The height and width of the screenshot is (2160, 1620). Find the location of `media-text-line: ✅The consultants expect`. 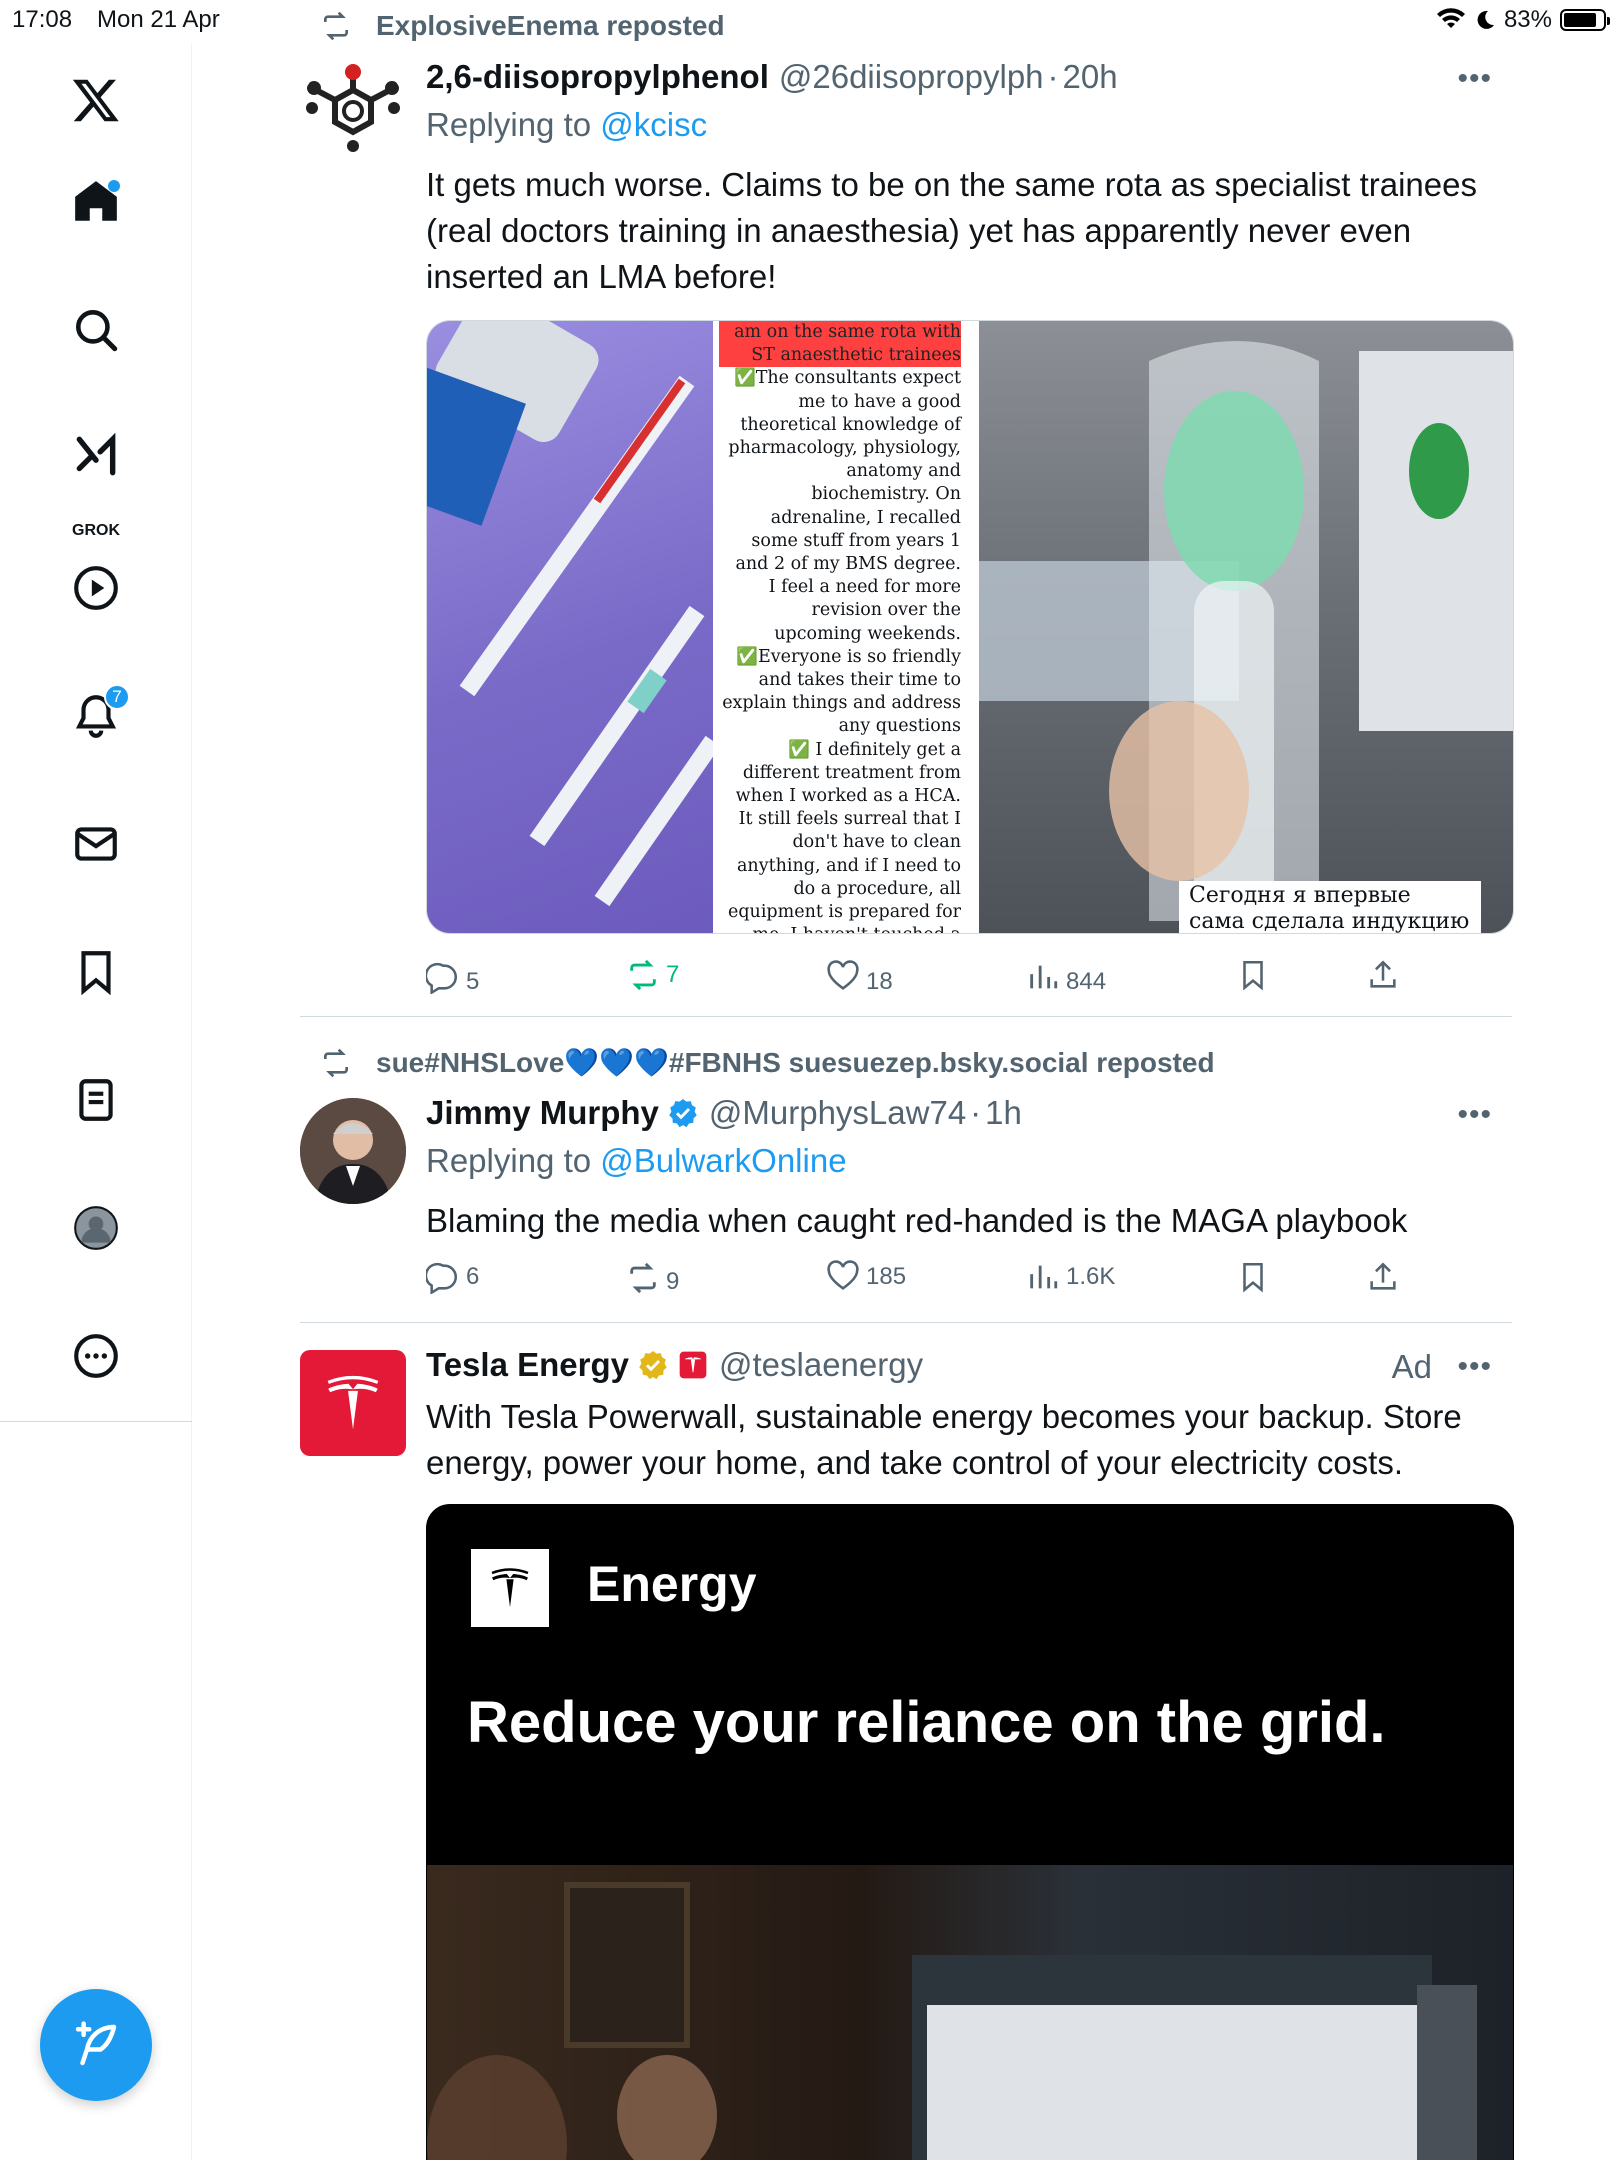

media-text-line: ✅The consultants expect is located at coordinates (847, 378).